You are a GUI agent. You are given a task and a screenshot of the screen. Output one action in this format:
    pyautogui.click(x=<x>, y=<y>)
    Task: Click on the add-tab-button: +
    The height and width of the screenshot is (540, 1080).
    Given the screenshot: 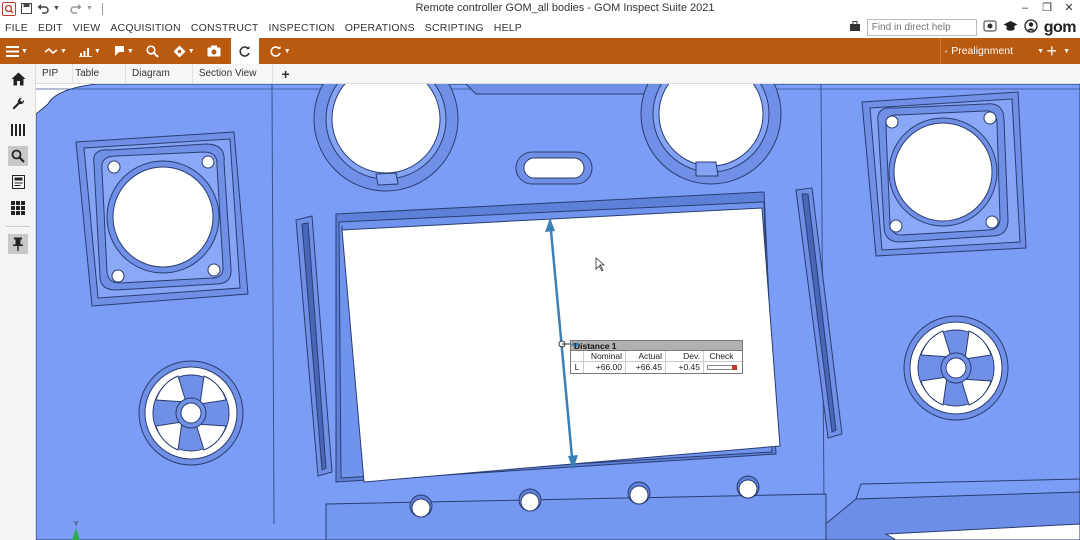 What is the action you would take?
    pyautogui.click(x=285, y=74)
    